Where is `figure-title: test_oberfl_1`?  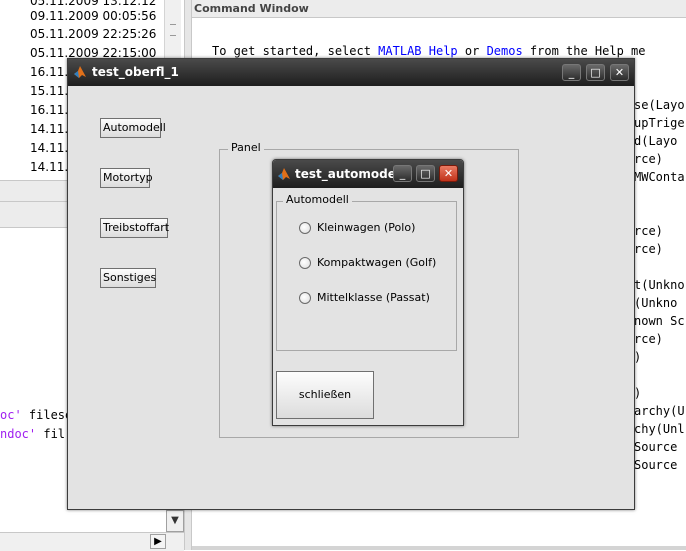
figure-title: test_oberfl_1 is located at coordinates (135, 72).